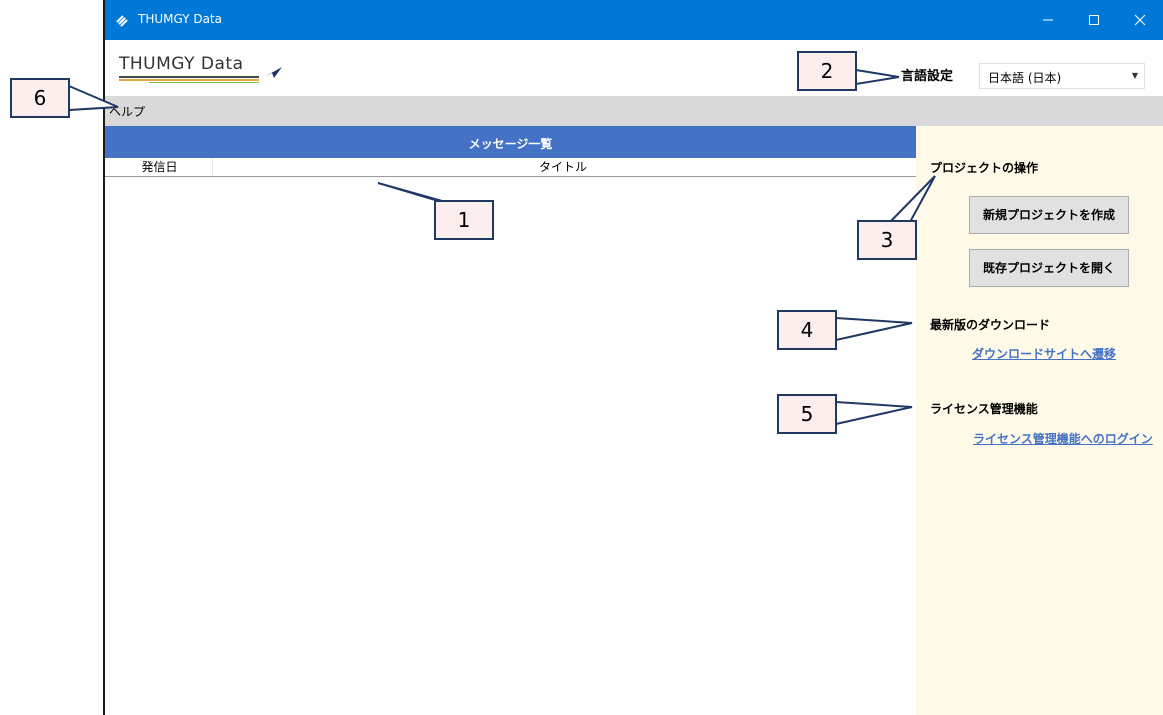  What do you see at coordinates (40, 98) in the screenshot?
I see `callout-6: 6` at bounding box center [40, 98].